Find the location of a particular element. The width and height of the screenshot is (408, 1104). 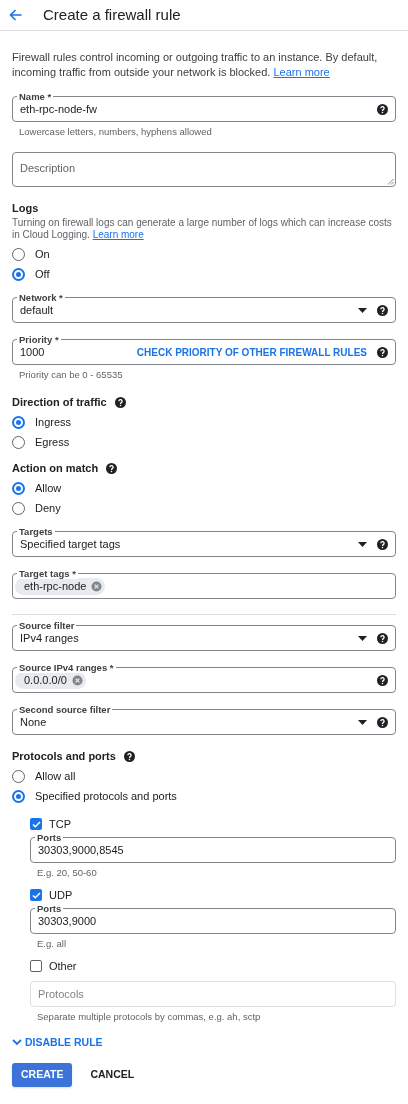

resize-handle-icon is located at coordinates (390, 181).